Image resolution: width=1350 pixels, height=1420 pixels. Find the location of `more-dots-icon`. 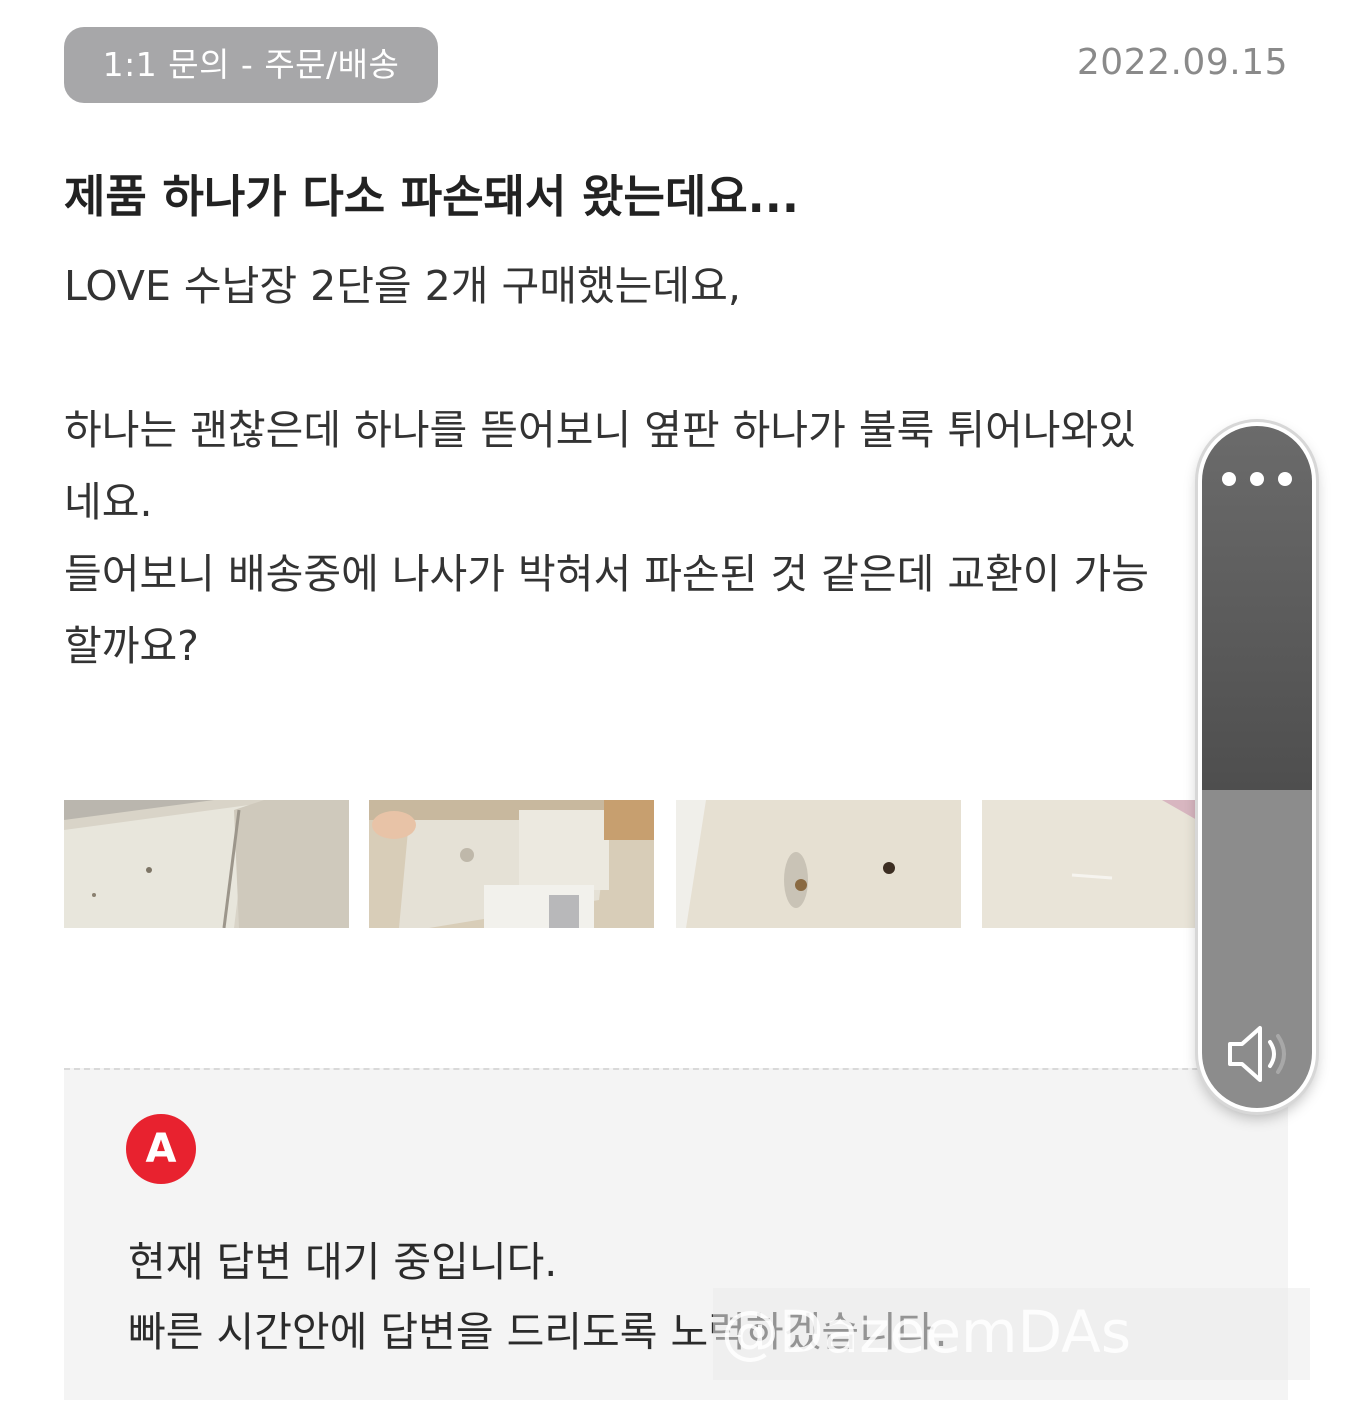

more-dots-icon is located at coordinates (1257, 480).